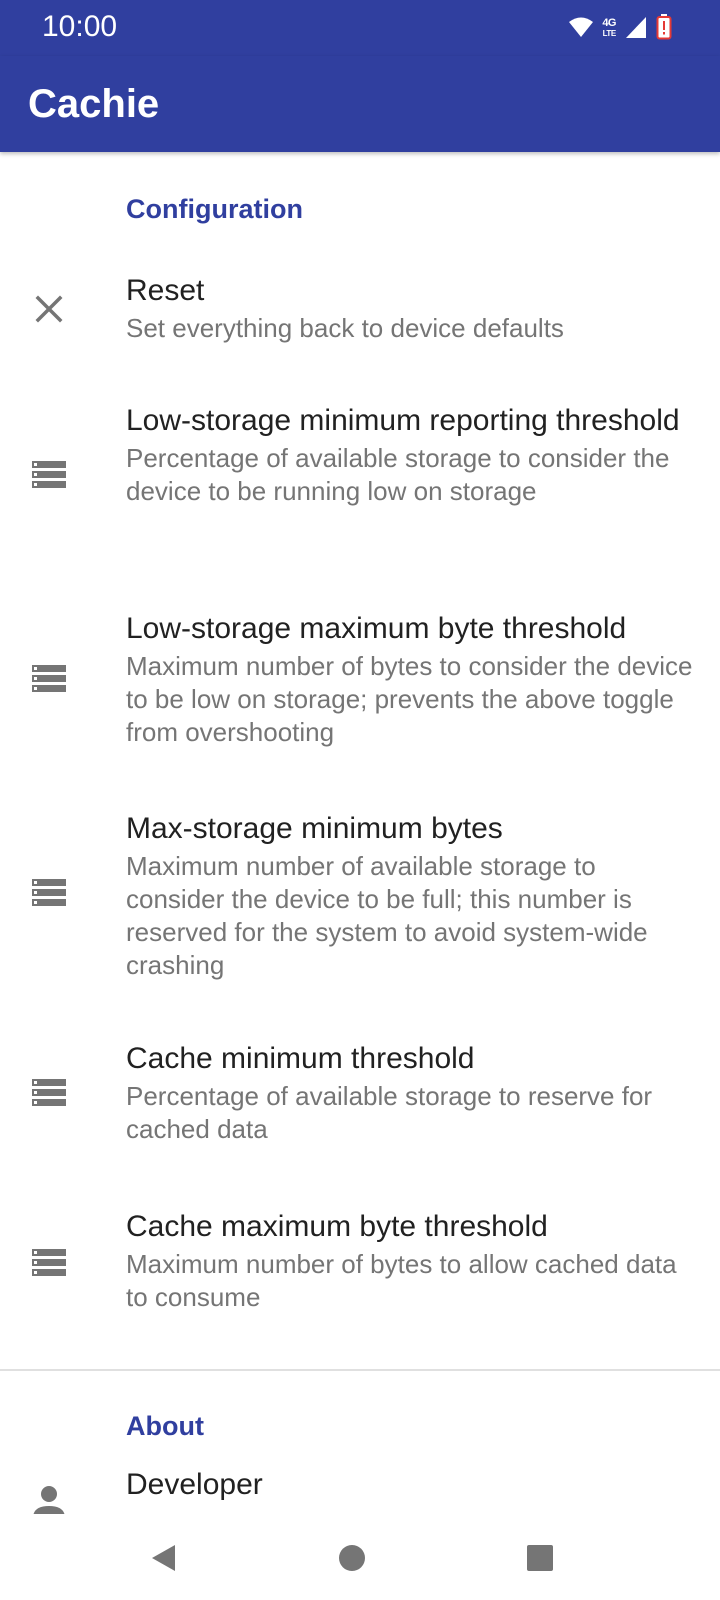 This screenshot has width=720, height=1600. Describe the element at coordinates (165, 1426) in the screenshot. I see `category-header-about: About` at that location.